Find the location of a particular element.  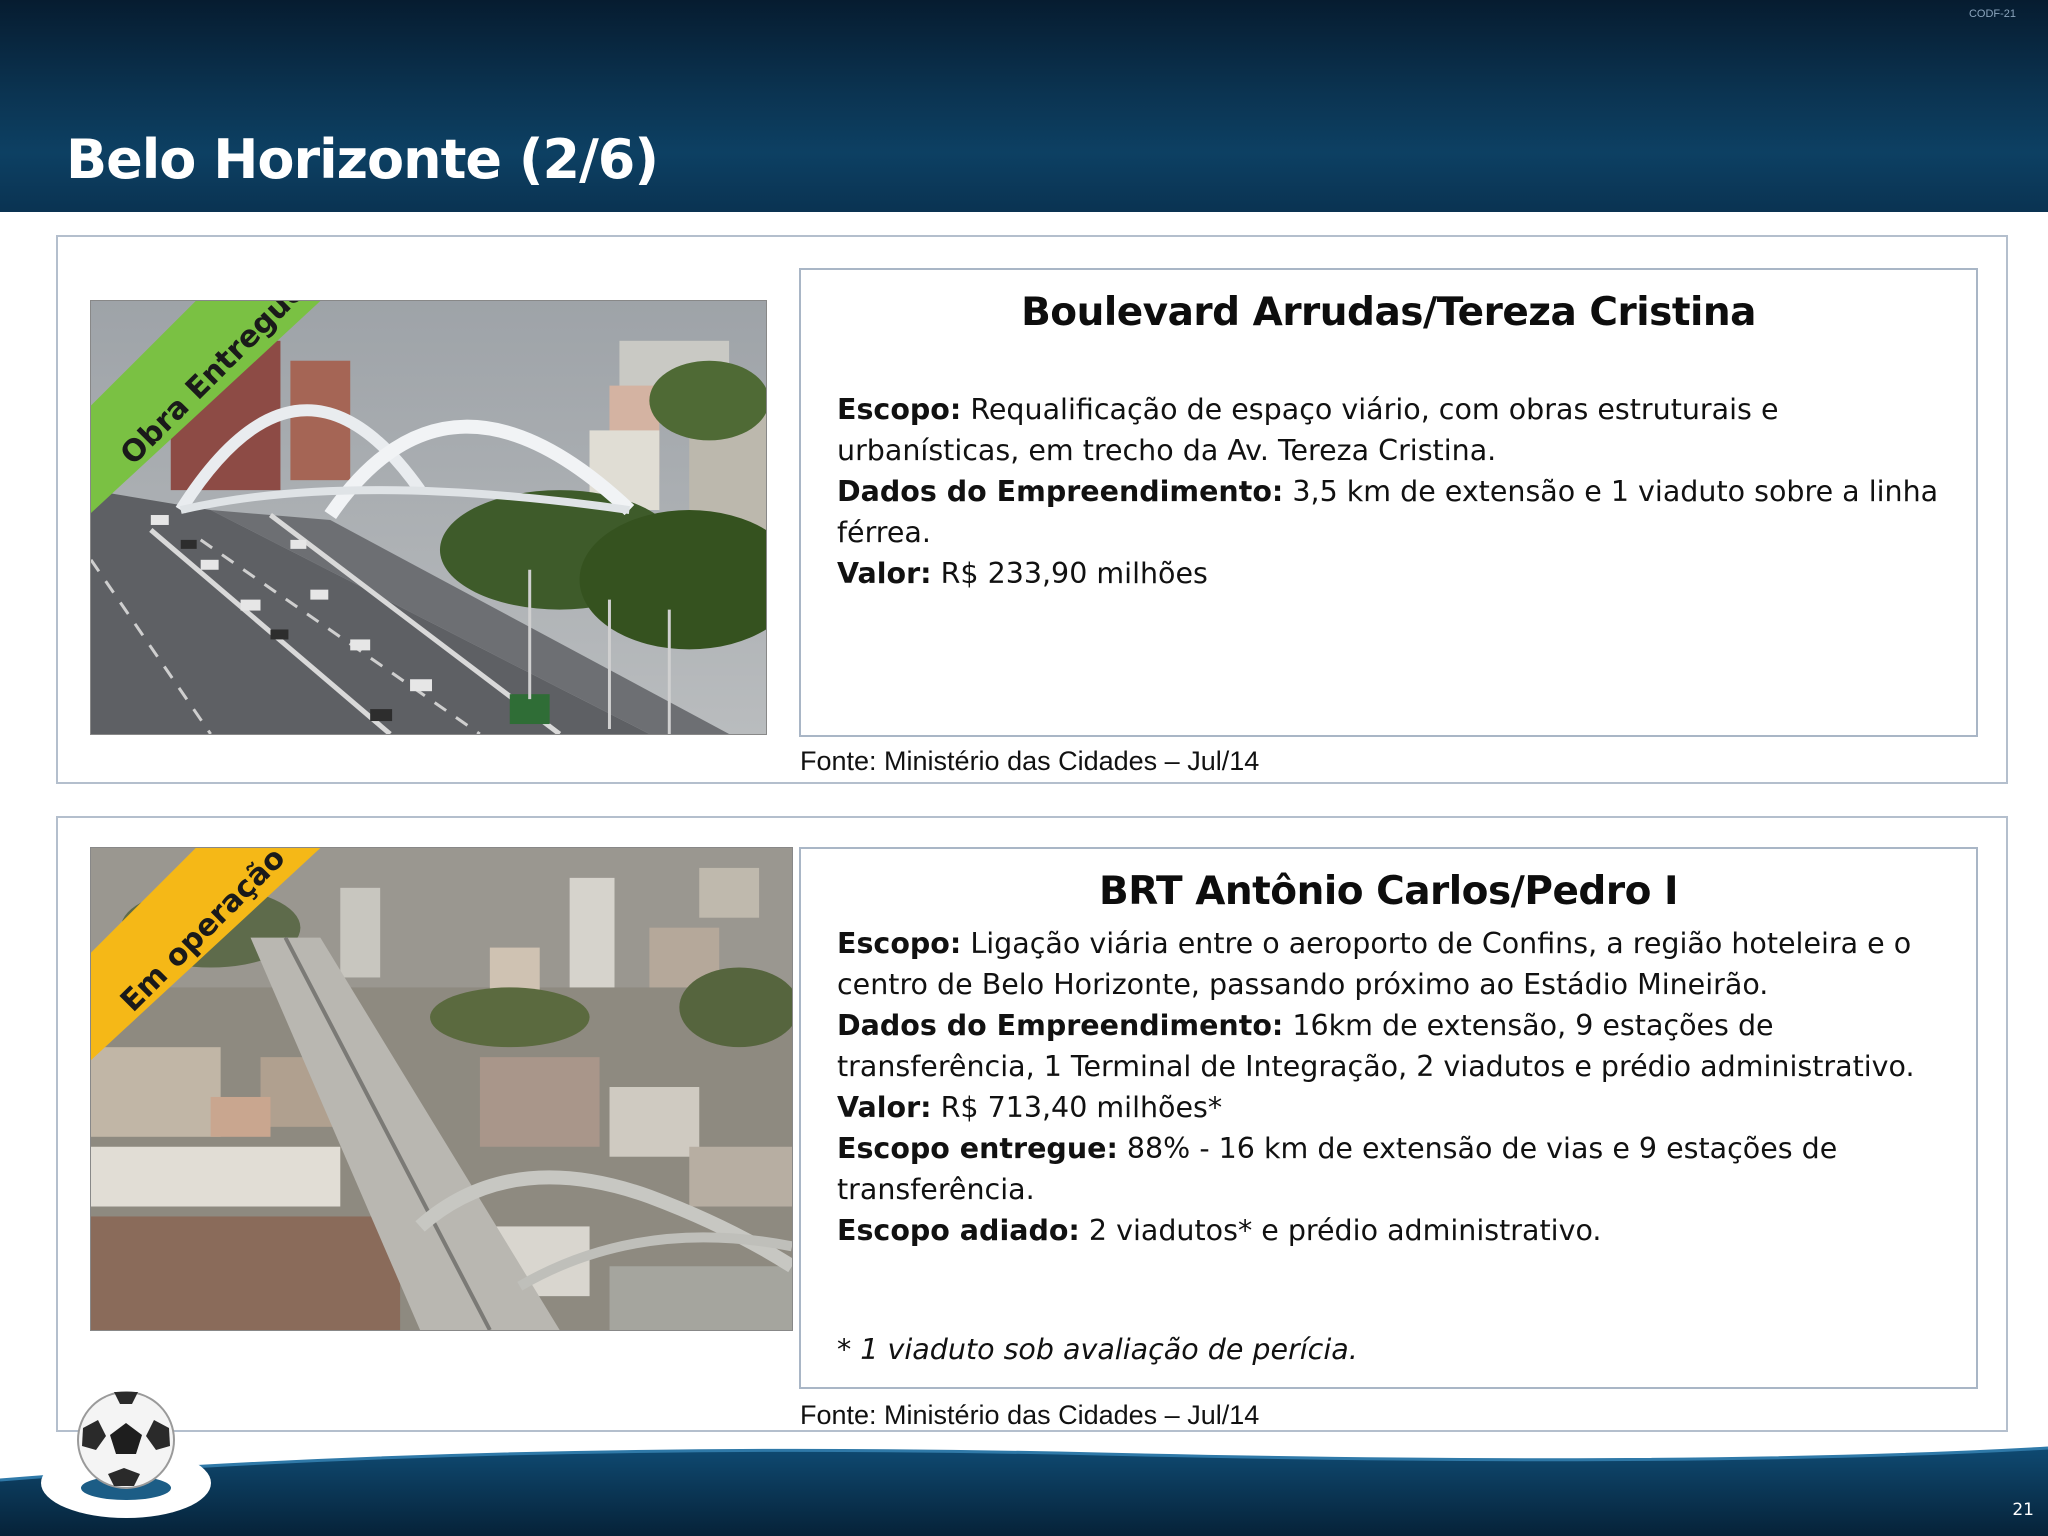

project-title: Boulevard Arrudas/Tereza Cristina is located at coordinates (1388, 312).